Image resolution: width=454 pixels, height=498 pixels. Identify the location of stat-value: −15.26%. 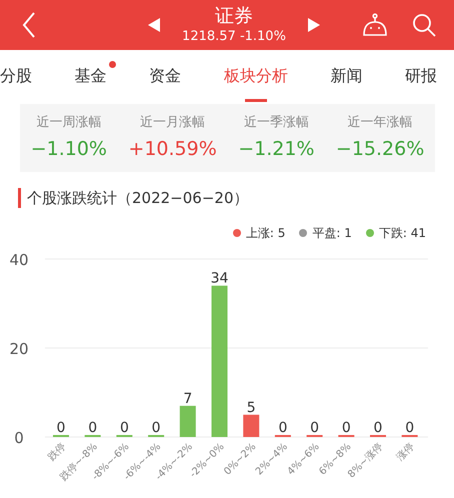
(380, 149).